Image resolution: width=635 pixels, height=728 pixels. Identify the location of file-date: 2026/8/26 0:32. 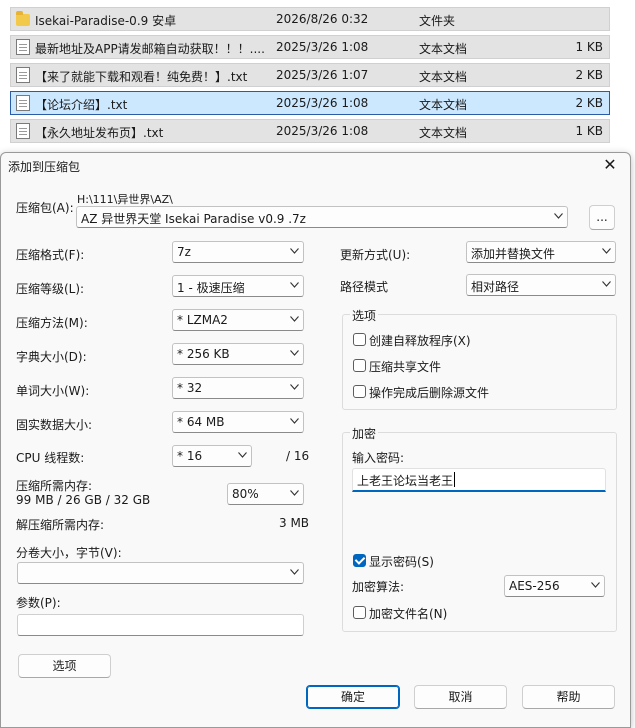
(322, 19).